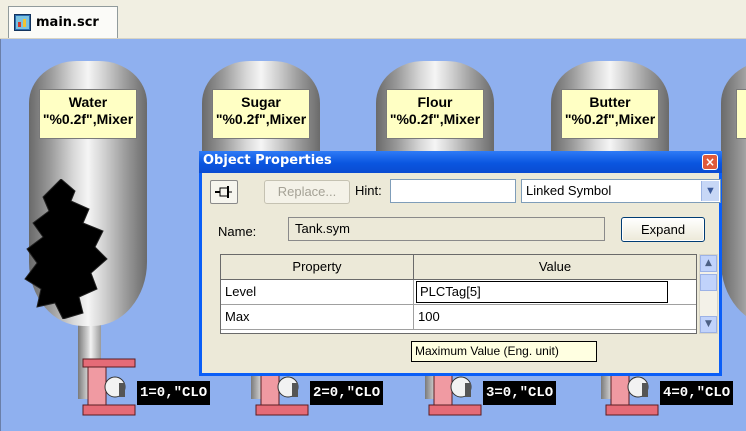 This screenshot has height=431, width=746. Describe the element at coordinates (109, 387) in the screenshot. I see `valve-icon` at that location.